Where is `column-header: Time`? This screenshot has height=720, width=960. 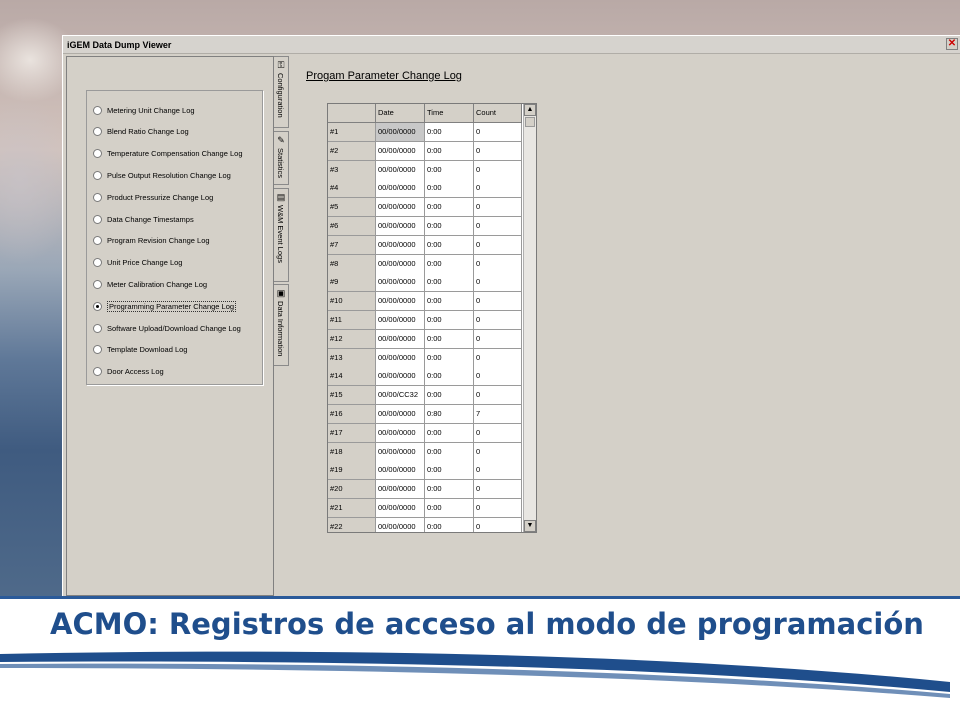 column-header: Time is located at coordinates (449, 113).